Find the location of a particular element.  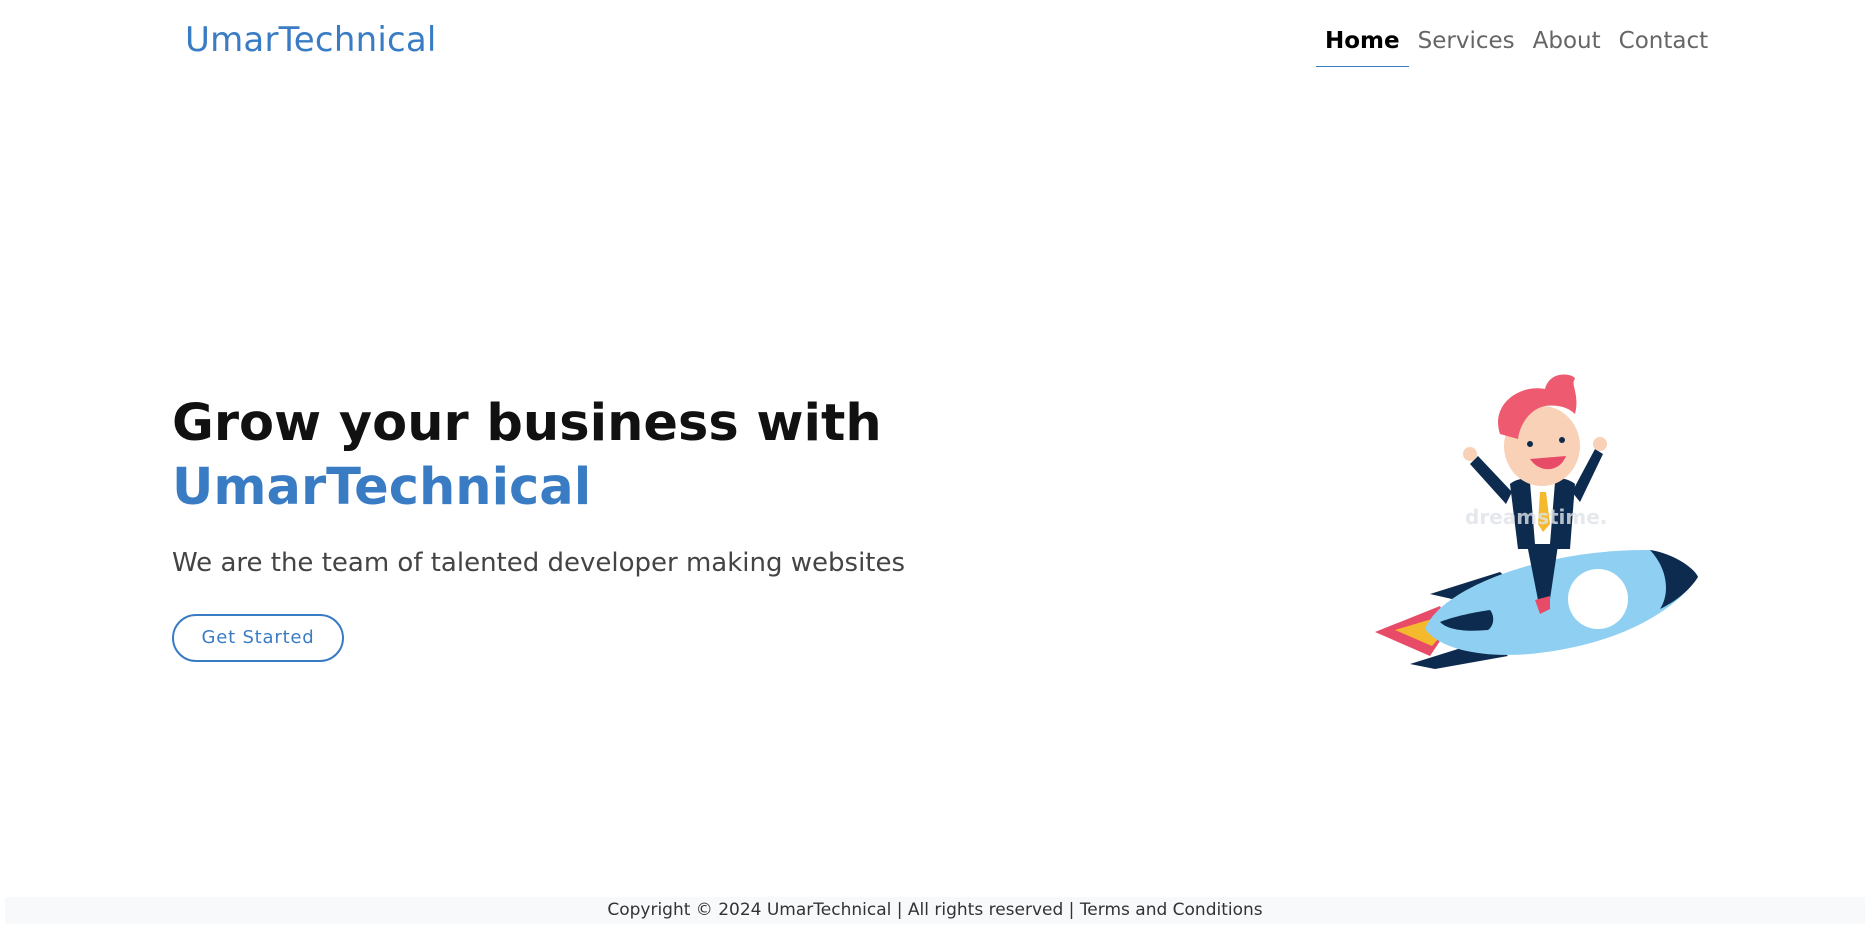

footer-rights: All rights reserved is located at coordinates (985, 910).